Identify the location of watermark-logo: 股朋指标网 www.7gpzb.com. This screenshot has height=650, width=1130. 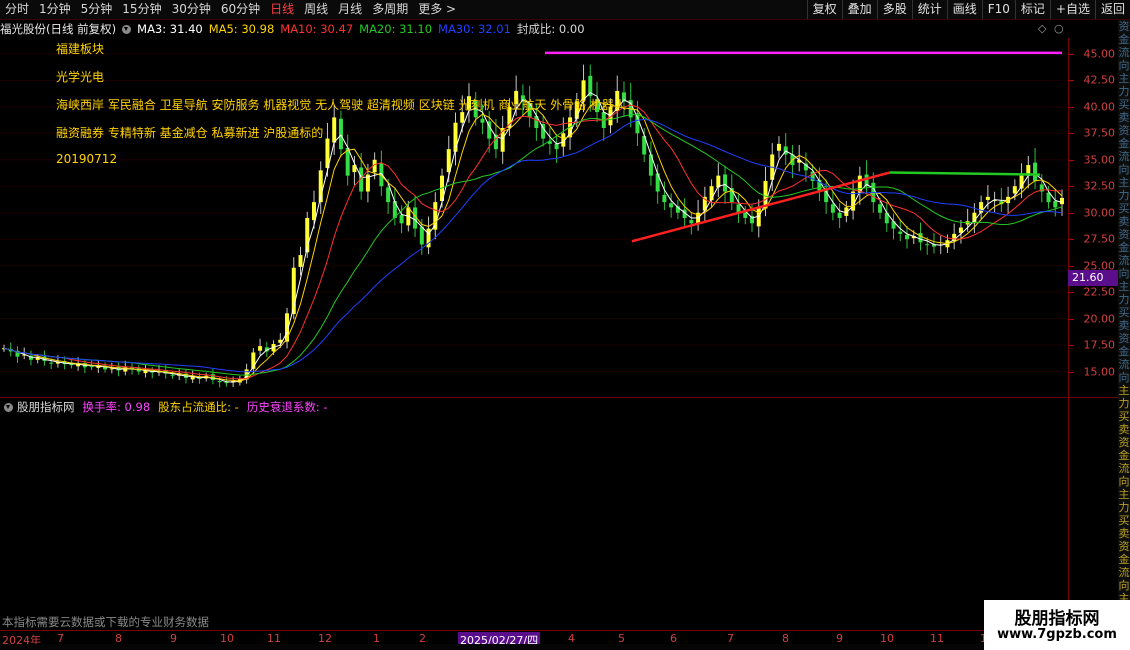
(1057, 625).